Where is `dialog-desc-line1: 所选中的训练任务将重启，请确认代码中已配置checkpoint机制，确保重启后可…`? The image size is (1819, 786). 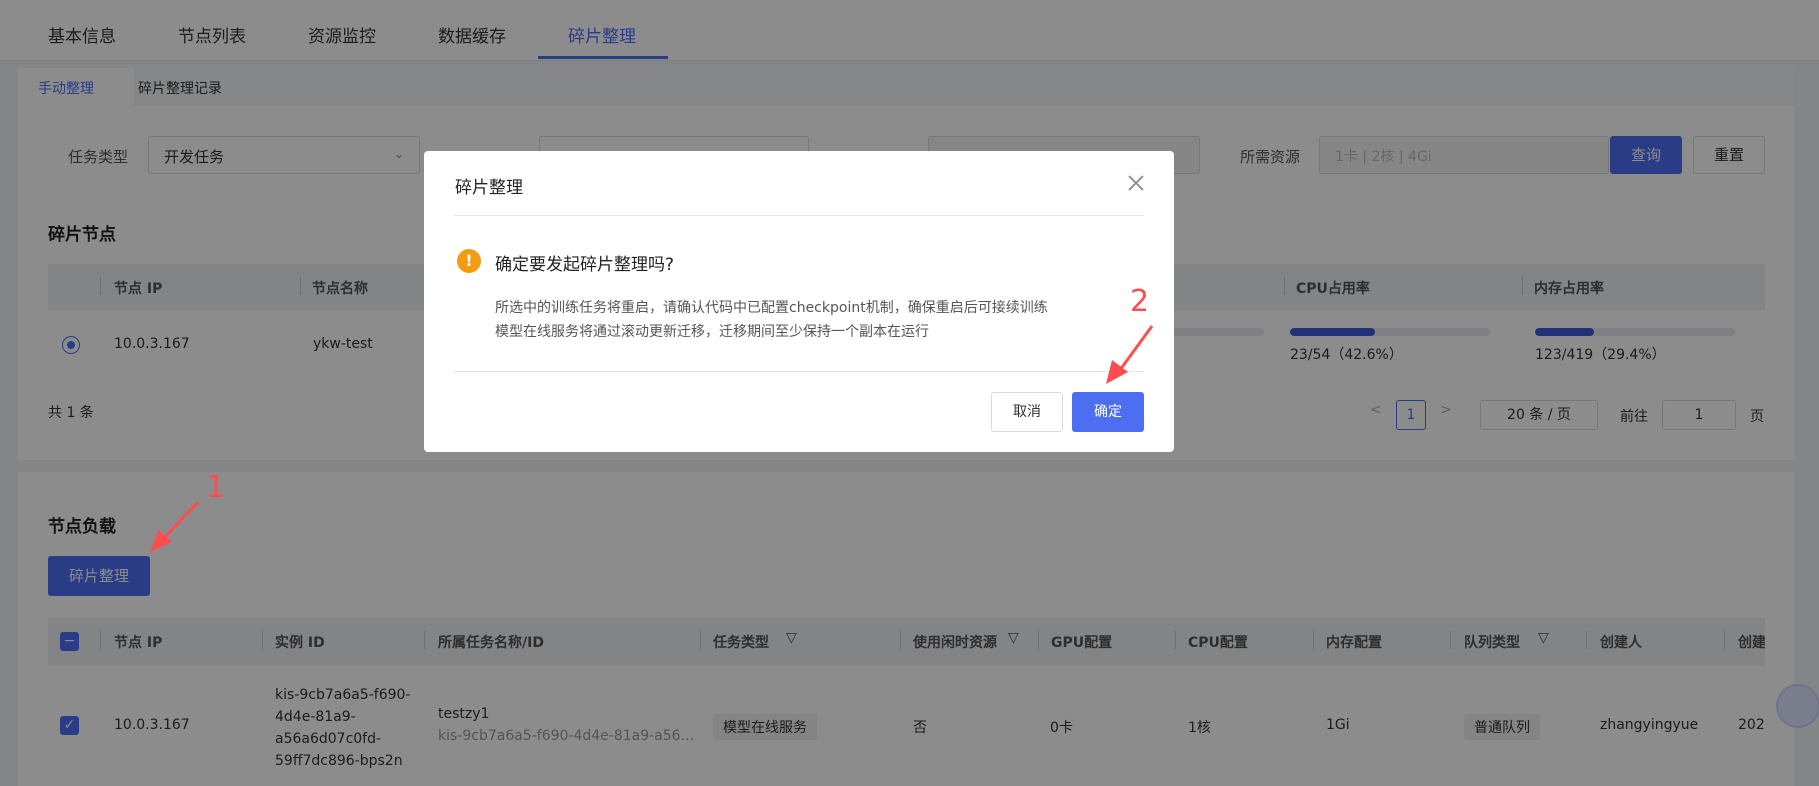
dialog-desc-line1: 所选中的训练任务将重启，请确认代码中已配置checkpoint机制，确保重启后可… is located at coordinates (771, 308).